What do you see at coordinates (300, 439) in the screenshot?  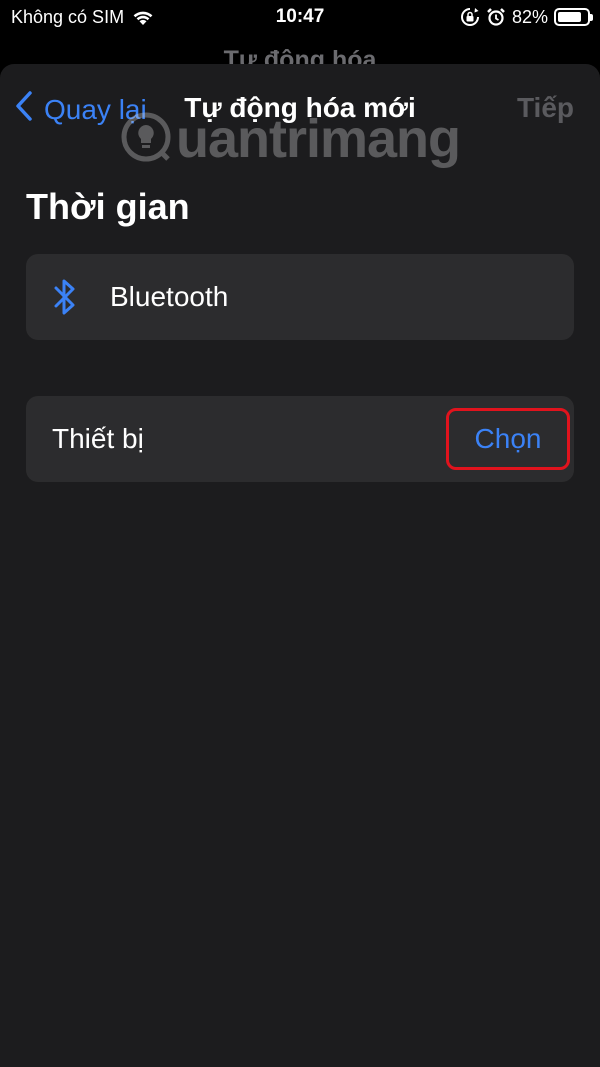 I see `device-row: Thiết bị Chọn` at bounding box center [300, 439].